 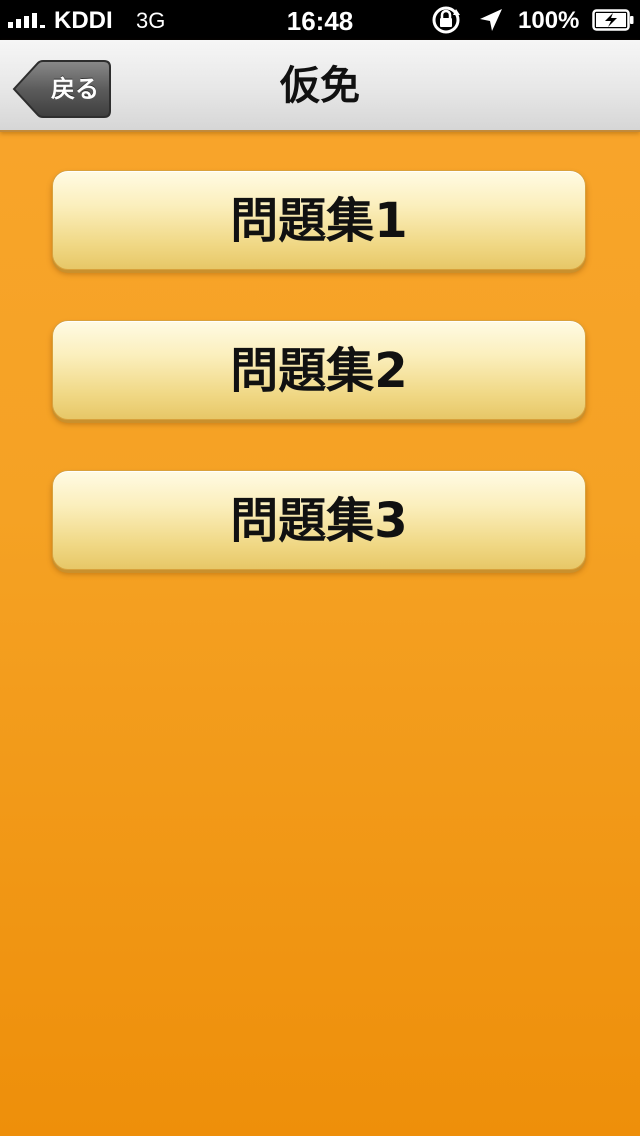 What do you see at coordinates (319, 220) in the screenshot?
I see `workbook-1-button: 問題集1` at bounding box center [319, 220].